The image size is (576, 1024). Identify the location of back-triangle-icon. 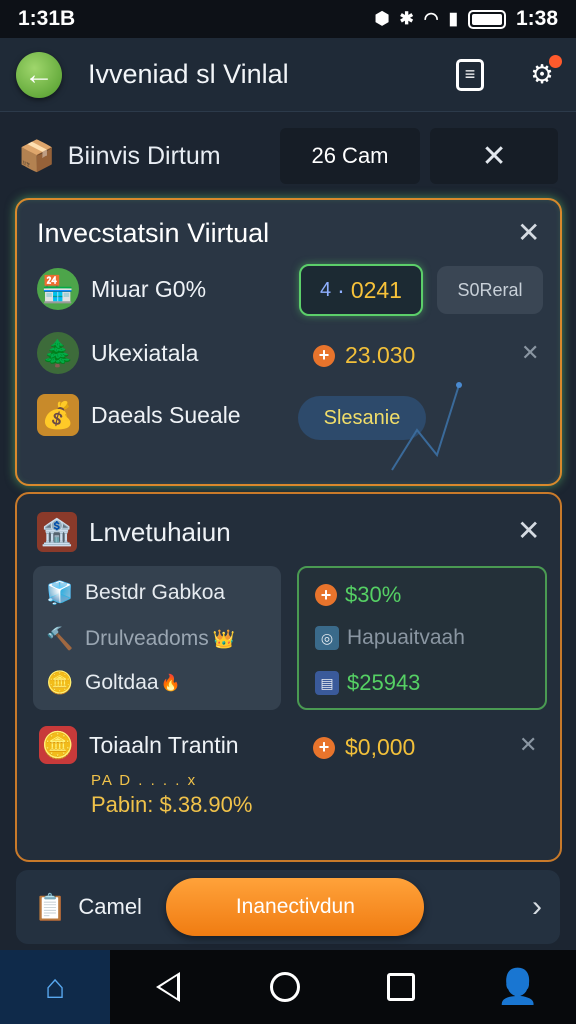
(168, 987).